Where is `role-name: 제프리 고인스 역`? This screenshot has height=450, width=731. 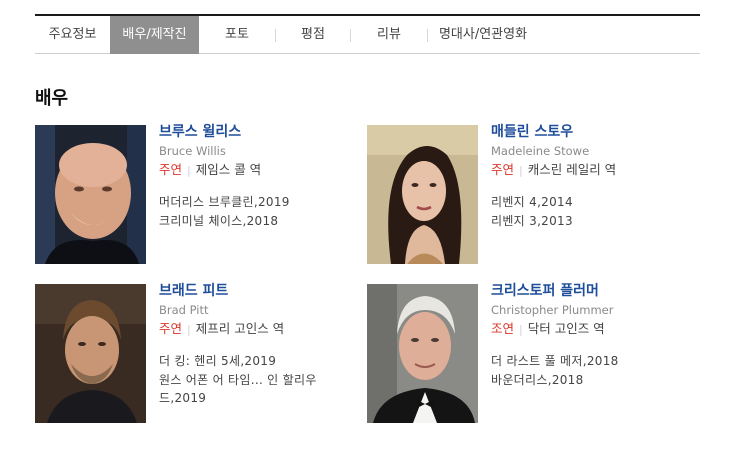 role-name: 제프리 고인스 역 is located at coordinates (240, 328).